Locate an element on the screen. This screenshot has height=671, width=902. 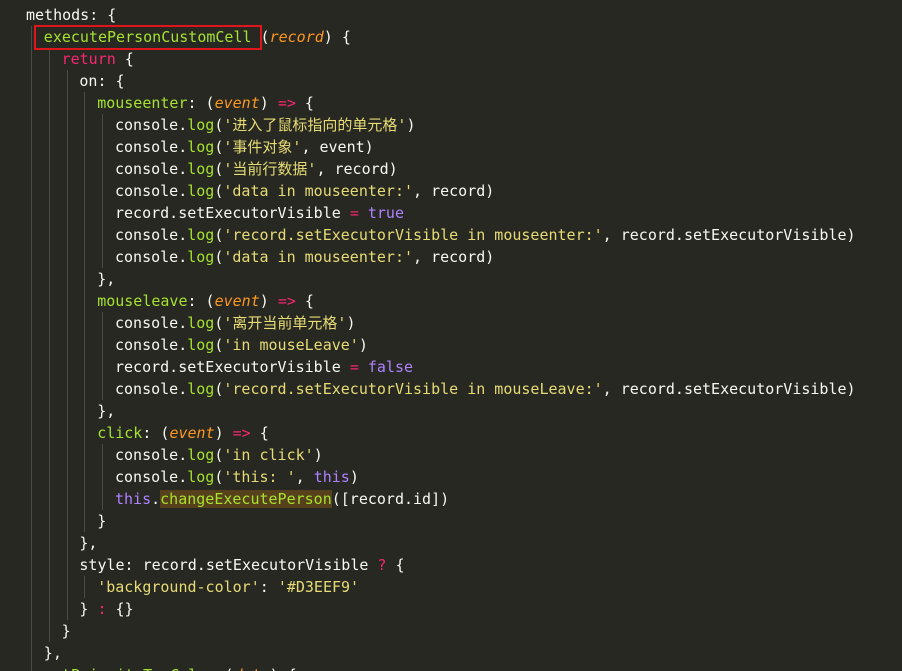
code-token: '#D3EEF9' is located at coordinates (318, 587).